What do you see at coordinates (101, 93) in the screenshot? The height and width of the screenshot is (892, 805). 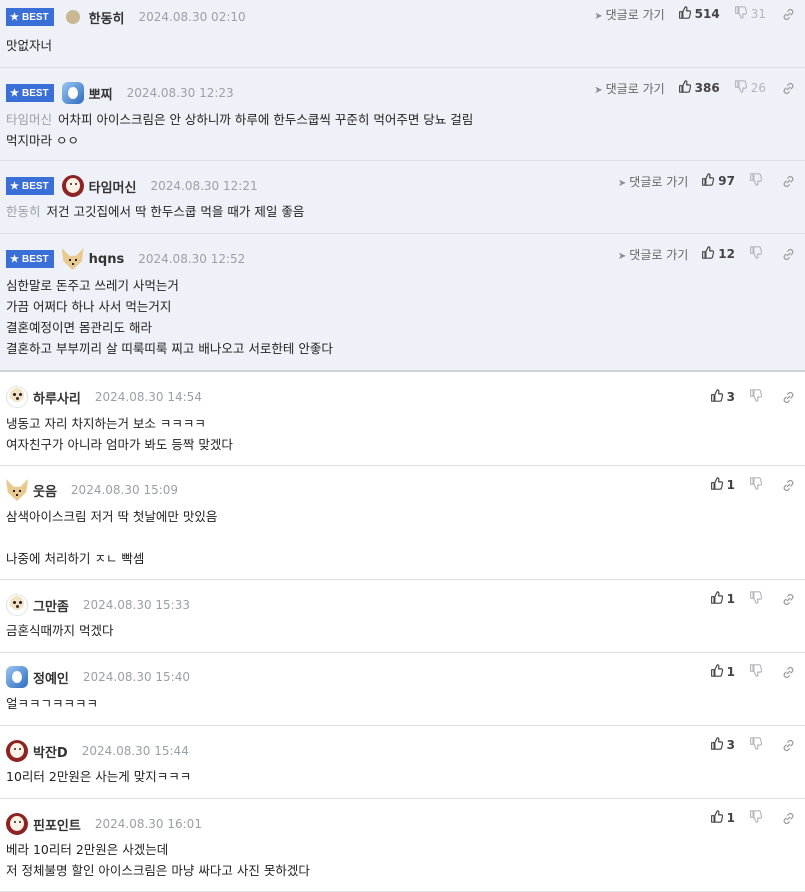 I see `author-name: 뽀찌` at bounding box center [101, 93].